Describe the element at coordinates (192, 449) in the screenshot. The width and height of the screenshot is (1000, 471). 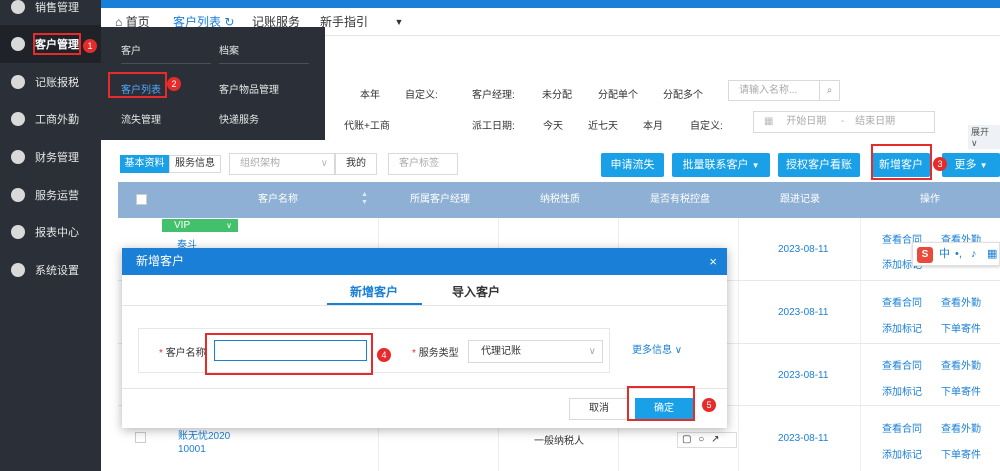
I see `customer-id: 10001` at that location.